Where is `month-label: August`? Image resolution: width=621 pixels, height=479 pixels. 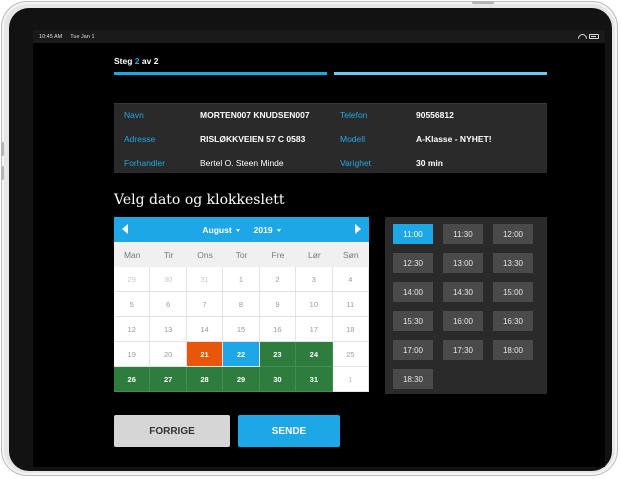 month-label: August is located at coordinates (217, 229).